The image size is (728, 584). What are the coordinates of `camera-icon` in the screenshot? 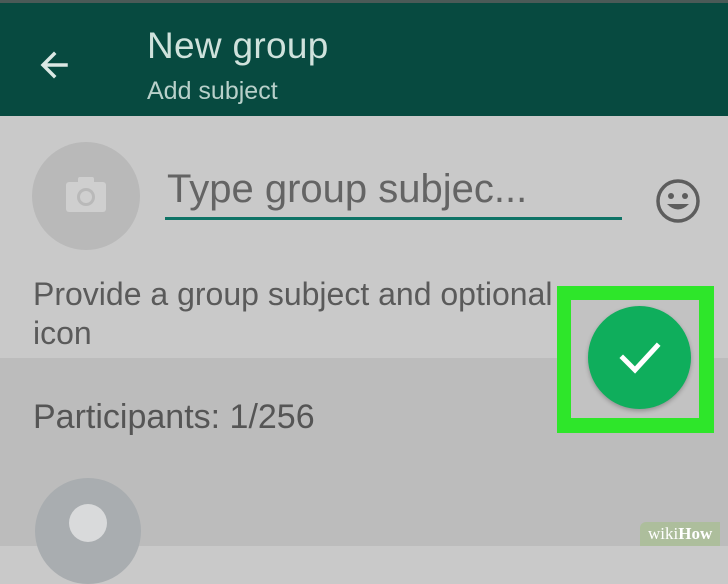 It's located at (86, 194).